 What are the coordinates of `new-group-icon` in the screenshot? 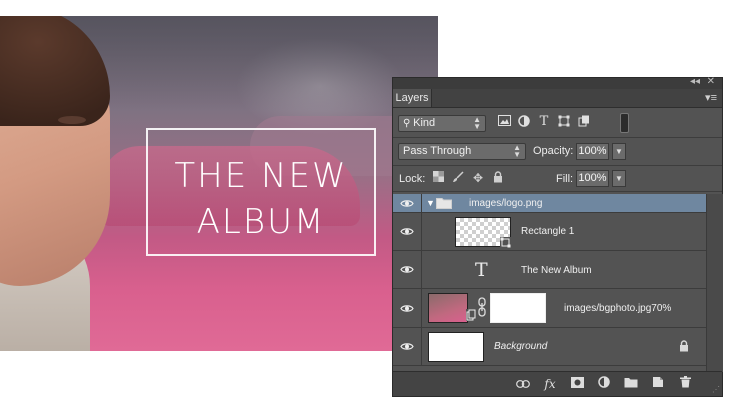 It's located at (631, 384).